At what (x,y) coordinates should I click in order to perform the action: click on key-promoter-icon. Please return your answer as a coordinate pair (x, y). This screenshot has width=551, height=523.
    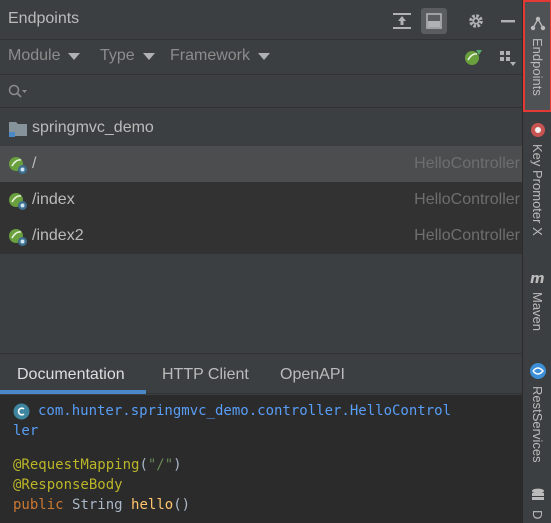
    Looking at the image, I should click on (537, 130).